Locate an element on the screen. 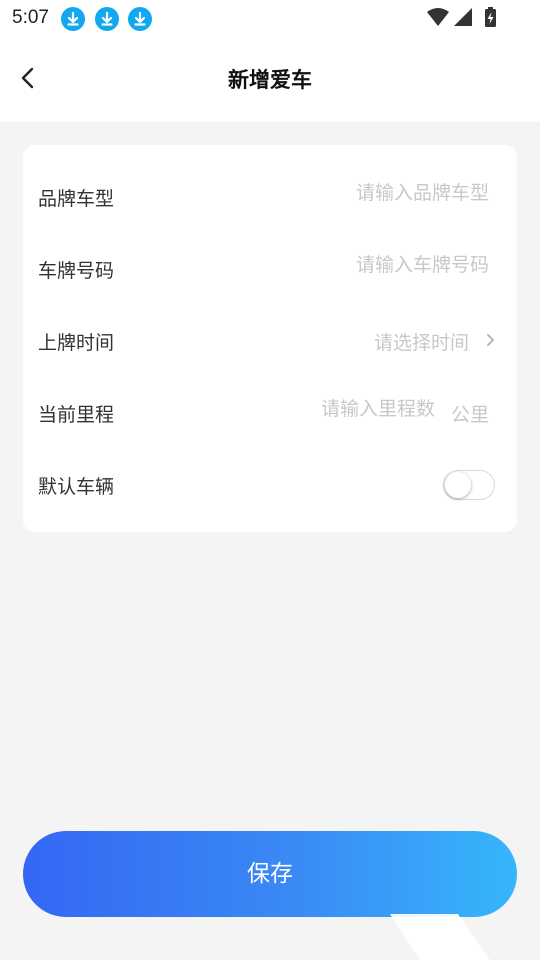 This screenshot has height=960, width=540. decorative-flare is located at coordinates (440, 937).